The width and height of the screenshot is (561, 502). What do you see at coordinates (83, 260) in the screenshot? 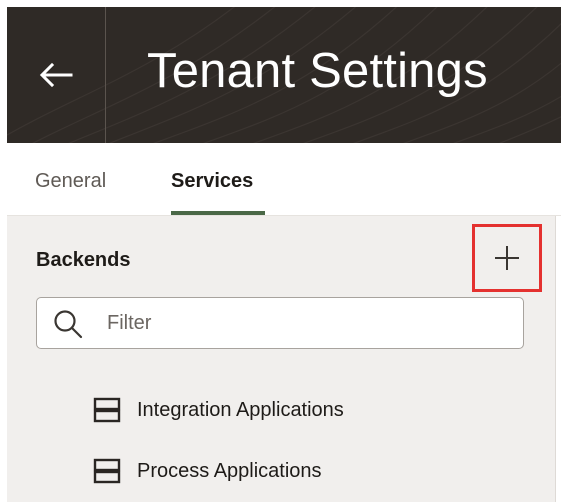
I see `backends-heading: Backends` at bounding box center [83, 260].